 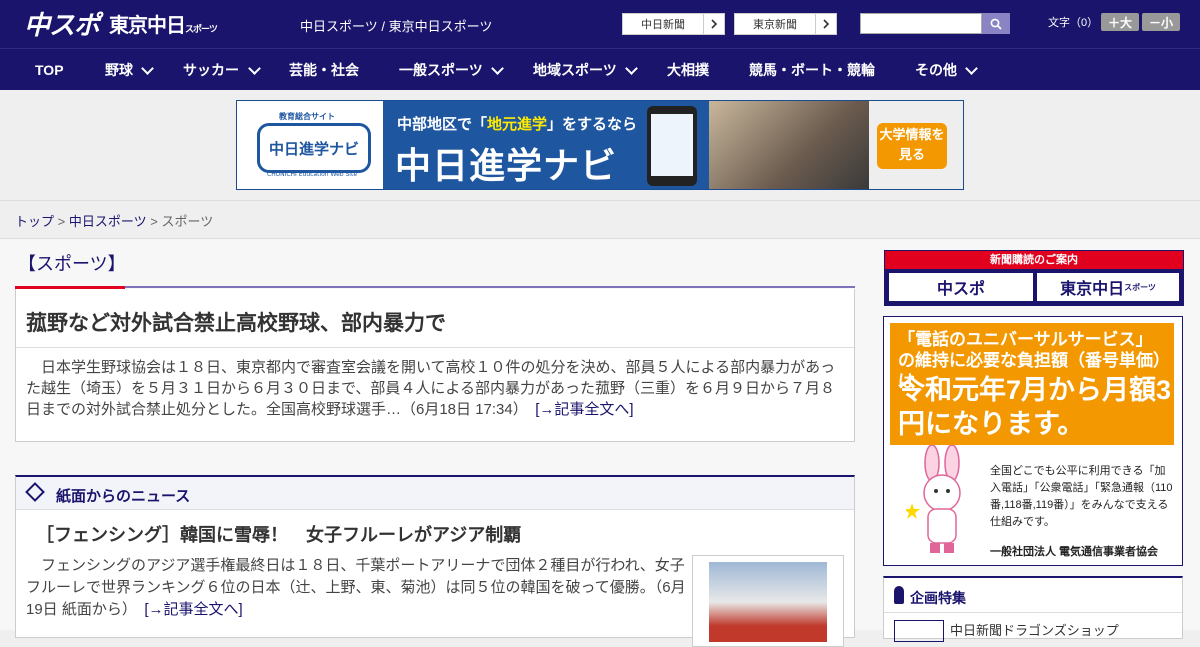 I want to click on font-size-label: 文字（0）, so click(x=1073, y=23).